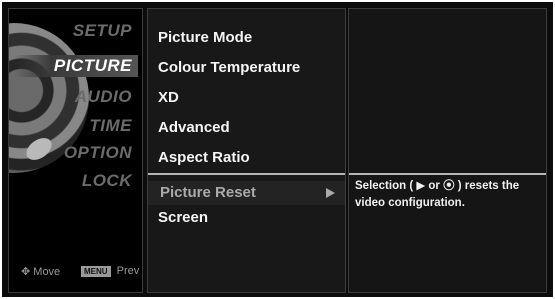 This screenshot has width=555, height=299. I want to click on option-advanced: Advanced, so click(194, 127).